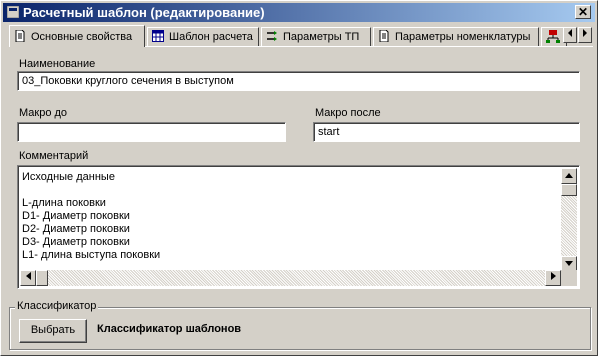 Image resolution: width=598 pixels, height=356 pixels. Describe the element at coordinates (57, 306) in the screenshot. I see `classifier-group-title: Классификатор` at that location.